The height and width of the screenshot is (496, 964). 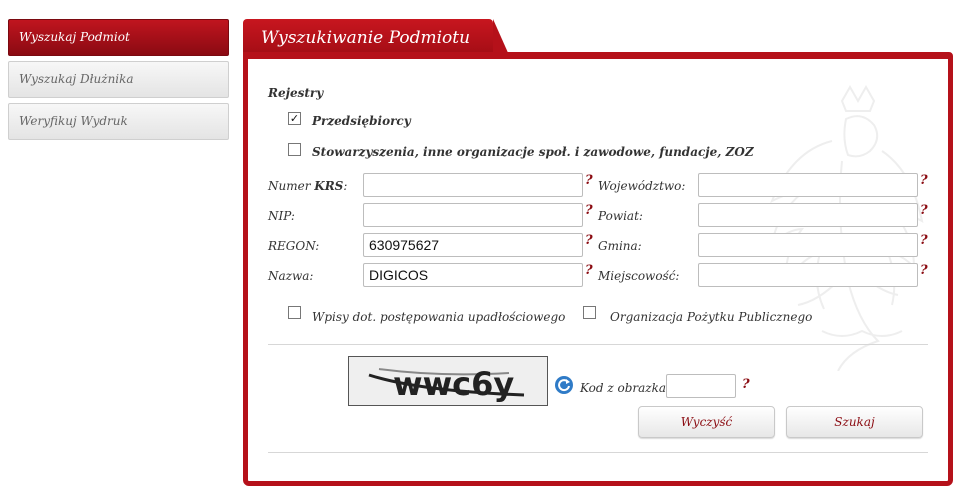 I want to click on miejscowosc-input, so click(x=808, y=275).